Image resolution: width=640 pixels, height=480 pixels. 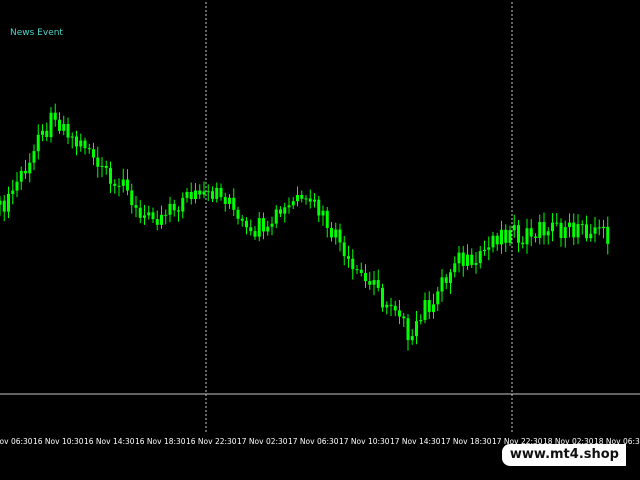 What do you see at coordinates (58, 441) in the screenshot?
I see `time-axis-label: 16 Nov 10:30` at bounding box center [58, 441].